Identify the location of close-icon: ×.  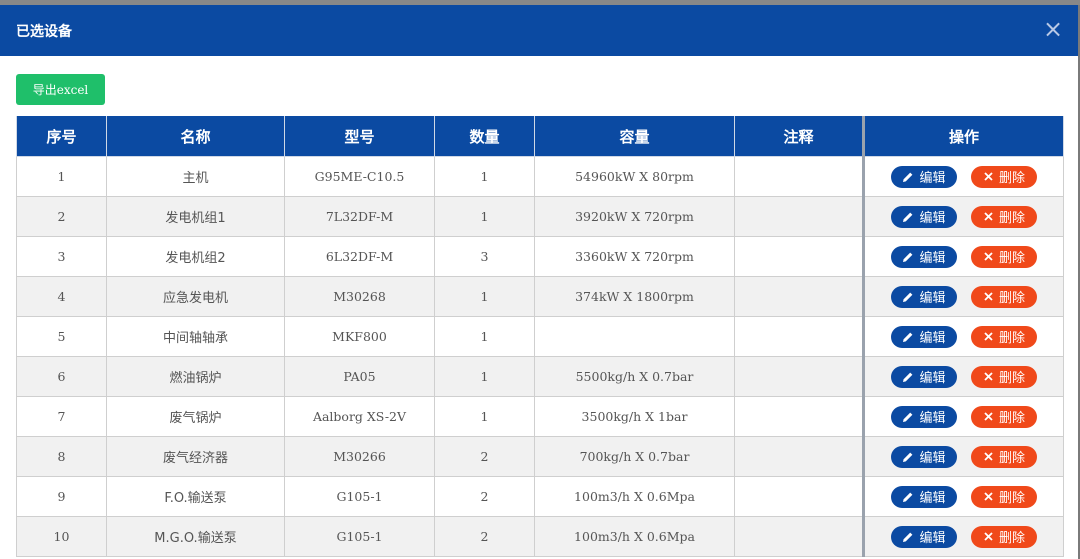
(1053, 29).